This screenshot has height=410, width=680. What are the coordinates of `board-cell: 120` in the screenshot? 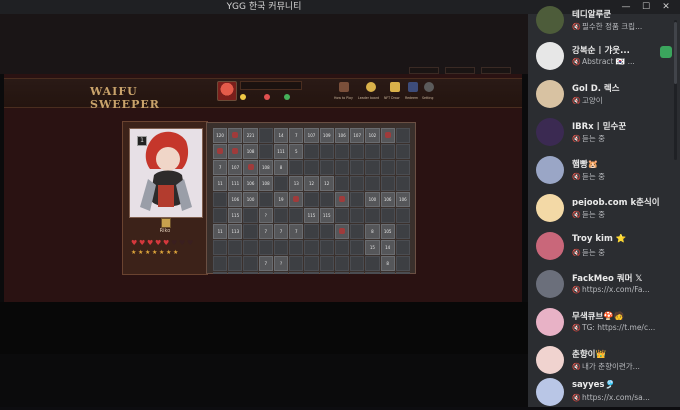 It's located at (220, 135).